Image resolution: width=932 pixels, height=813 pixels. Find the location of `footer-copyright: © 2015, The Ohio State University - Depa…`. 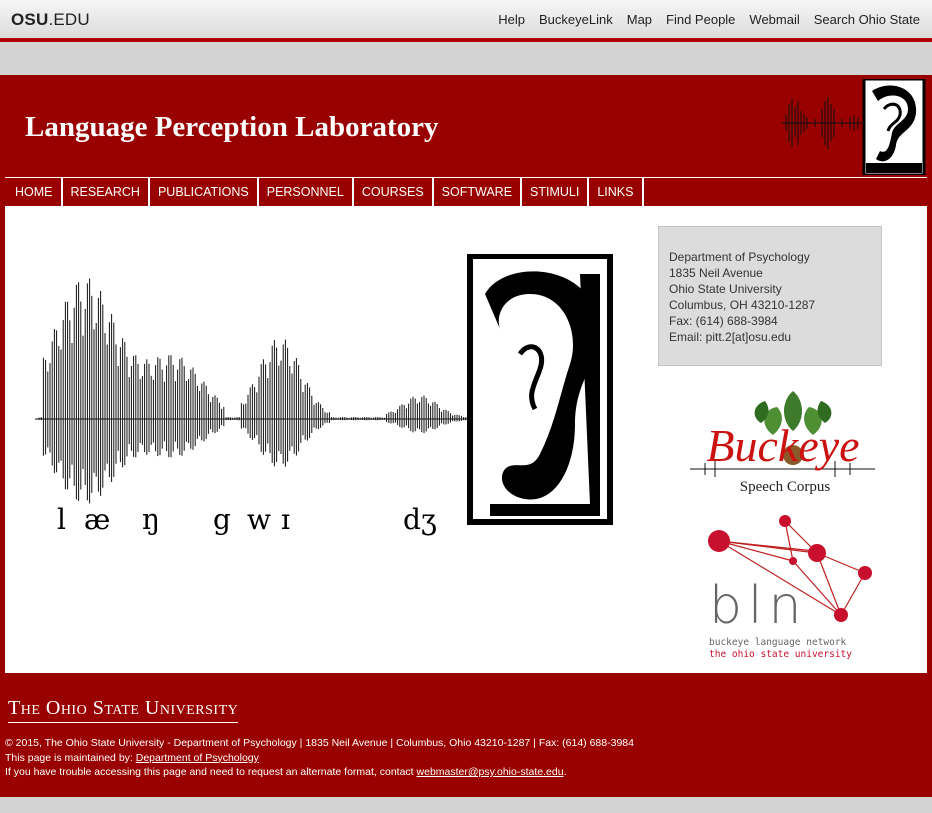

footer-copyright: © 2015, The Ohio State University - Depa… is located at coordinates (319, 743).